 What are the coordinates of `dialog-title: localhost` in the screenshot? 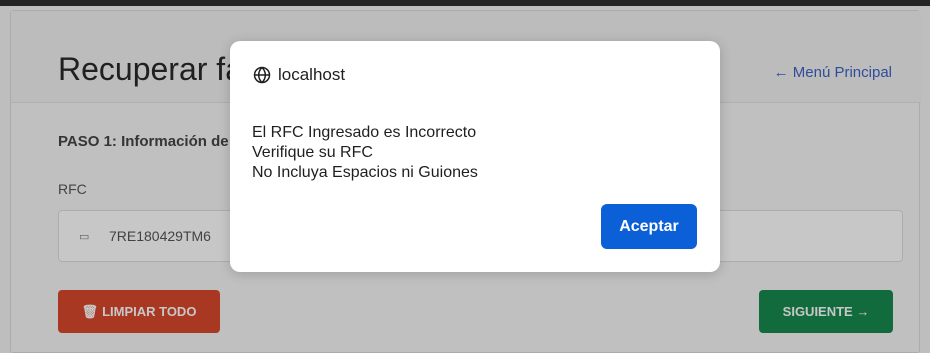 It's located at (298, 75).